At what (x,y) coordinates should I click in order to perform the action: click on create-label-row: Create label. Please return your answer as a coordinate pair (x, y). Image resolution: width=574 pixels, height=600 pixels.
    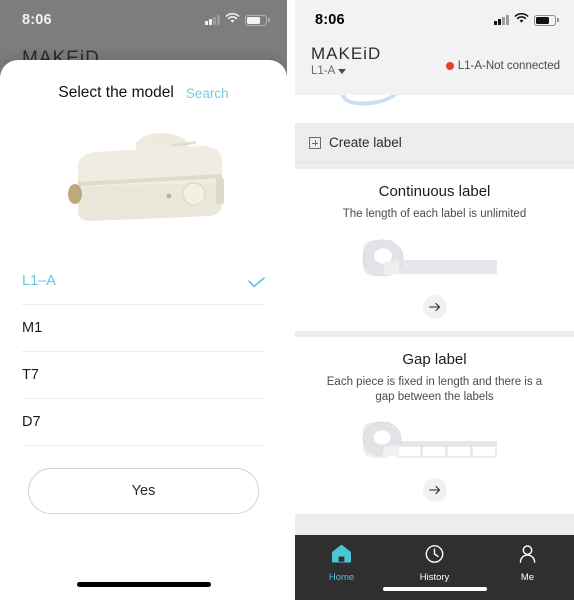
    Looking at the image, I should click on (434, 143).